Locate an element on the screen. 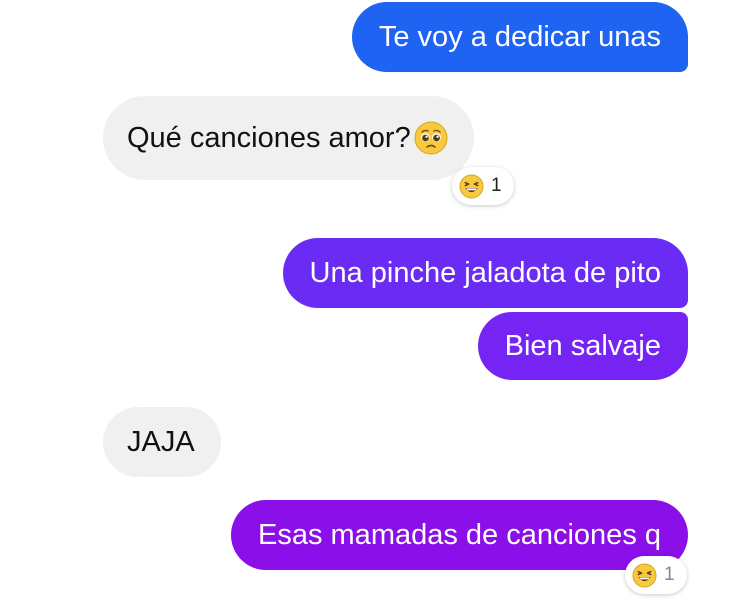 The image size is (735, 600). message-text: Qué canciones amor? is located at coordinates (269, 137).